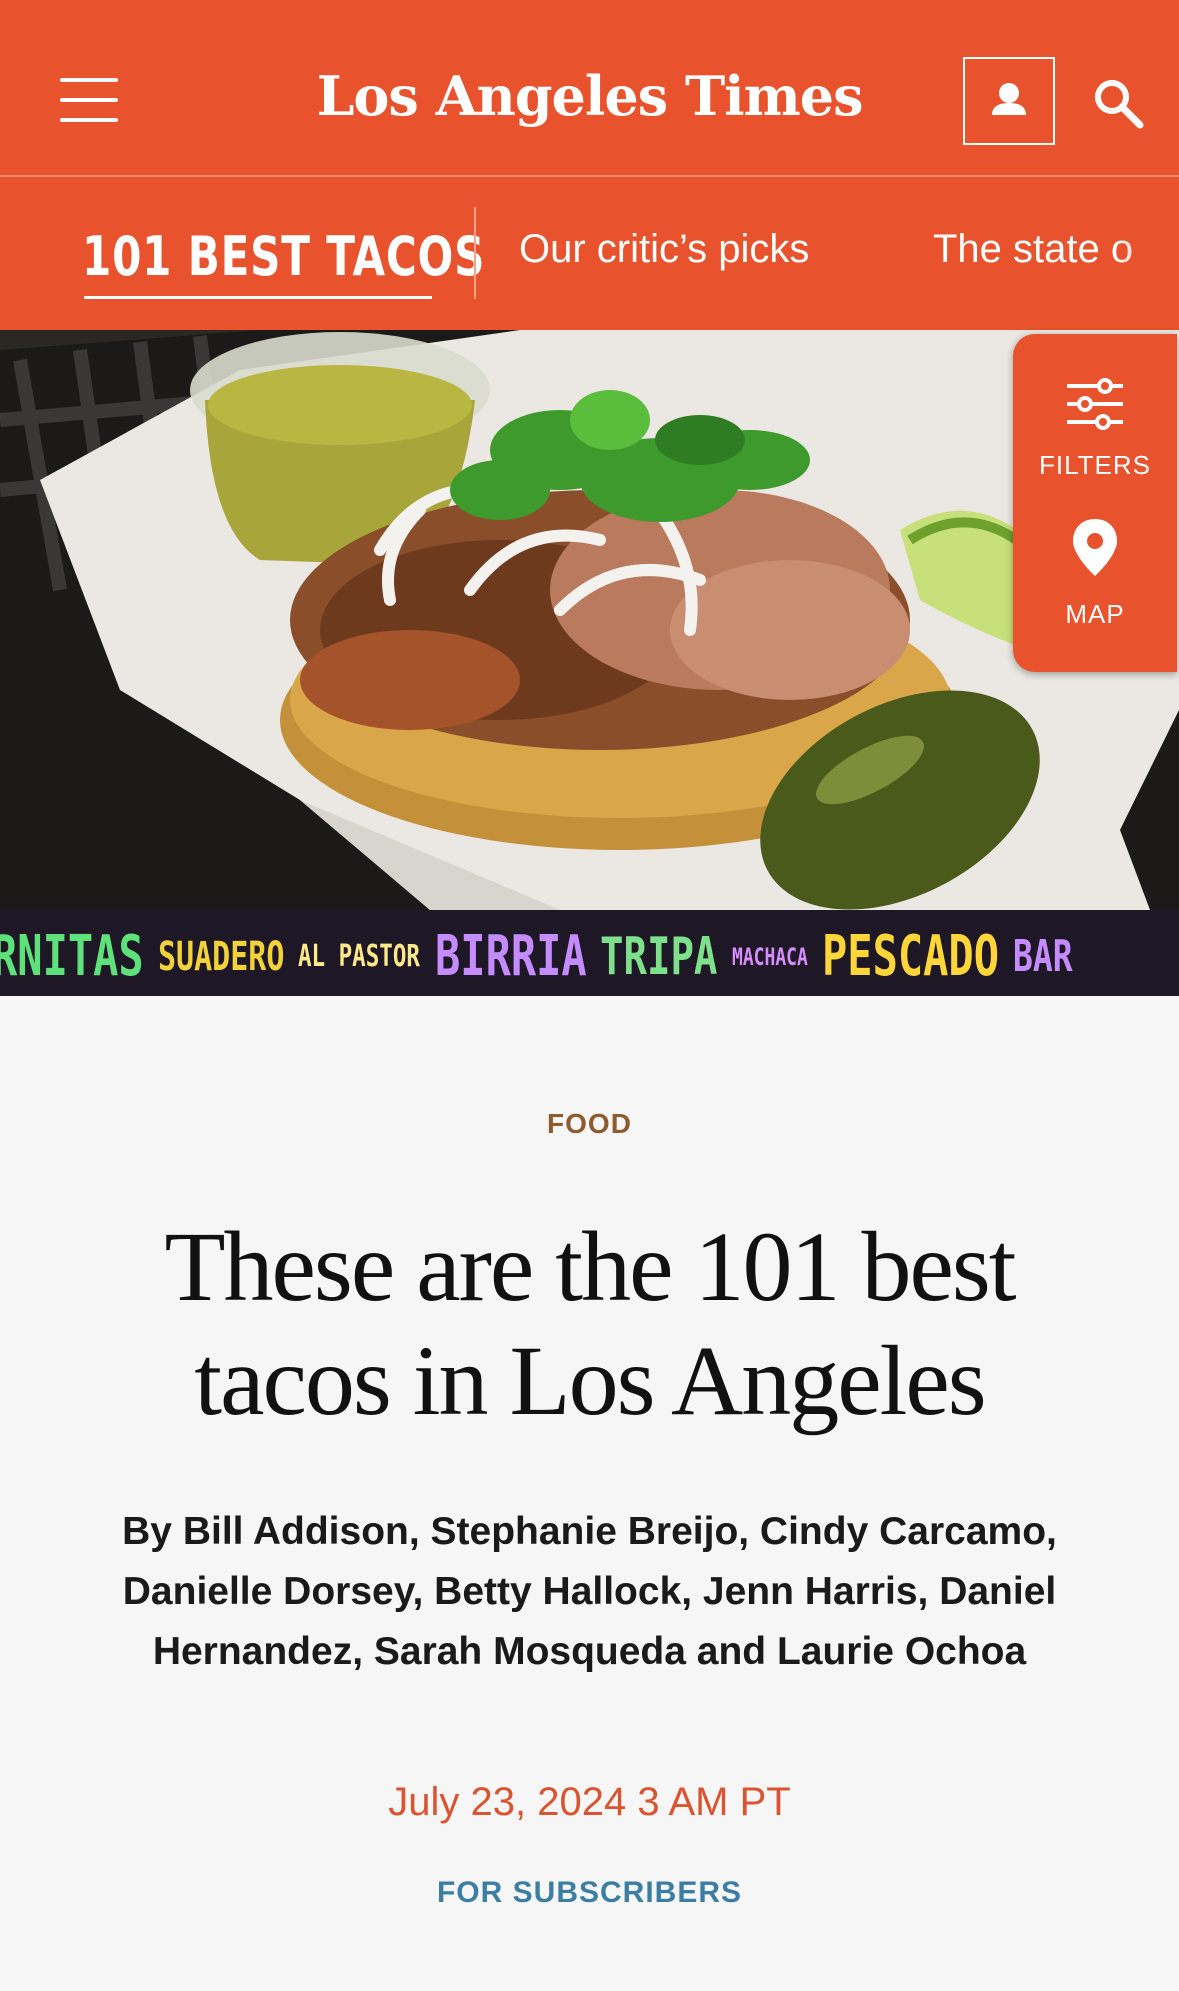 Image resolution: width=1179 pixels, height=1991 pixels. Describe the element at coordinates (589, 1802) in the screenshot. I see `publish-date: July 23, 2024 3 AM PT` at that location.